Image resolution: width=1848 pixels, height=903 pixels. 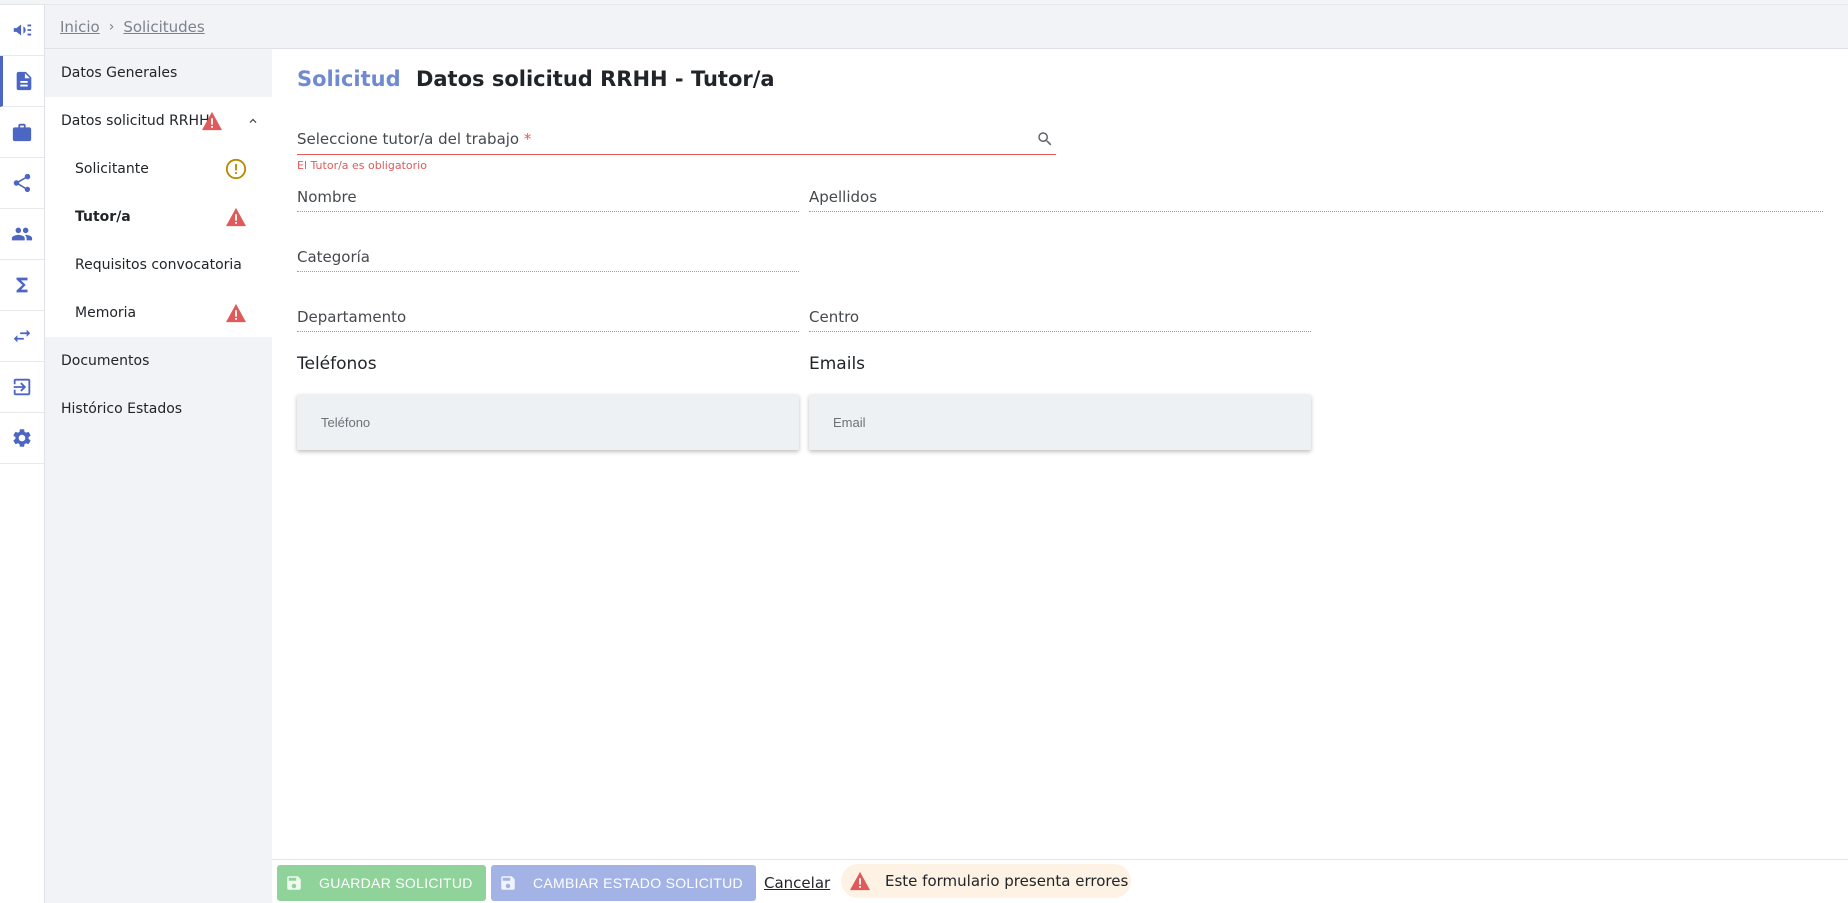 What do you see at coordinates (158, 361) in the screenshot?
I see `nav-item-documentos: Documentos` at bounding box center [158, 361].